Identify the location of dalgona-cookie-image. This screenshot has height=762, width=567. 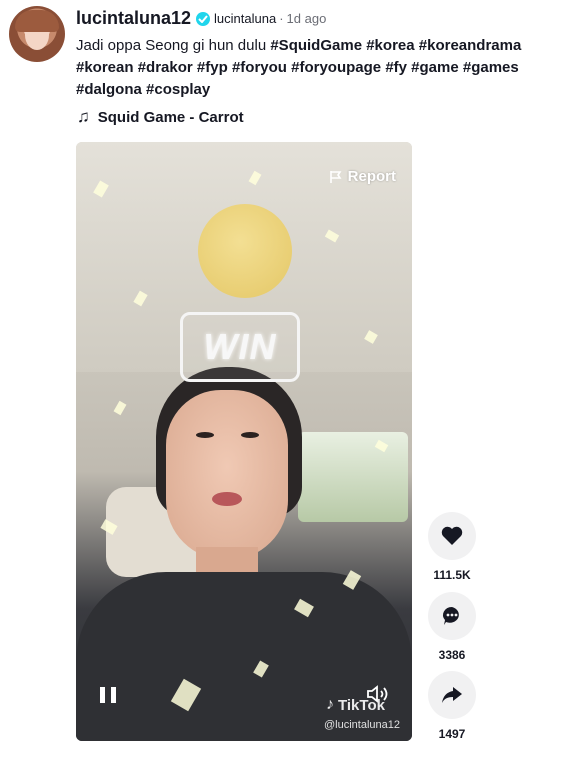
(245, 251).